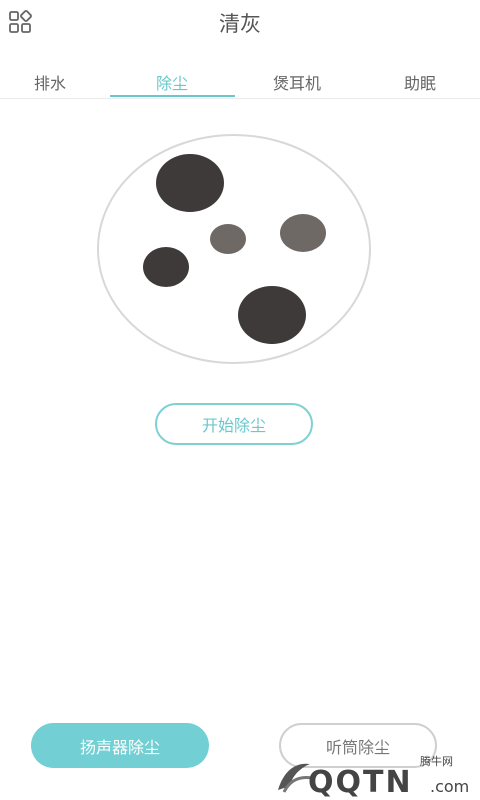 This screenshot has height=800, width=480. Describe the element at coordinates (360, 781) in the screenshot. I see `svg-text: QQTN` at that location.